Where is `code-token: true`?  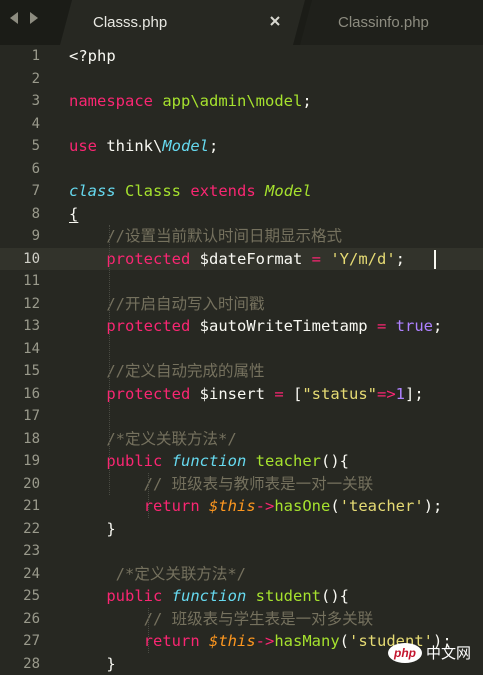 code-token: true is located at coordinates (414, 326).